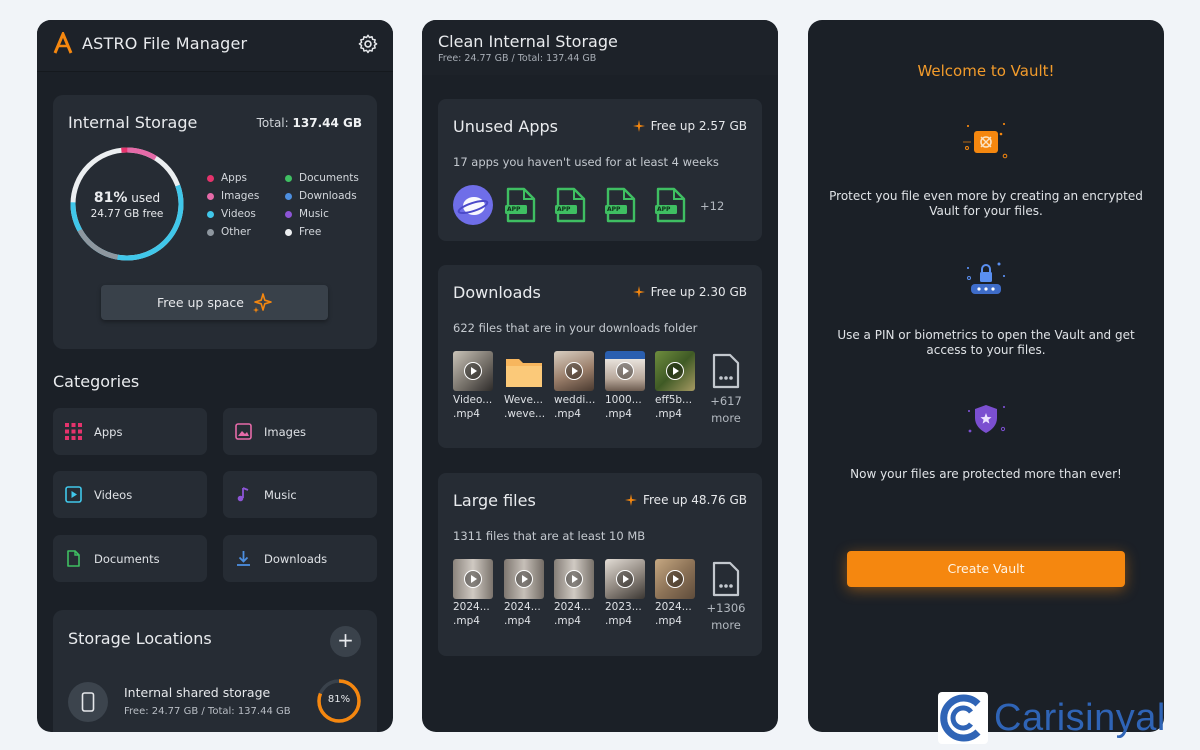  What do you see at coordinates (227, 178) in the screenshot?
I see `legend-apps: Apps` at bounding box center [227, 178].